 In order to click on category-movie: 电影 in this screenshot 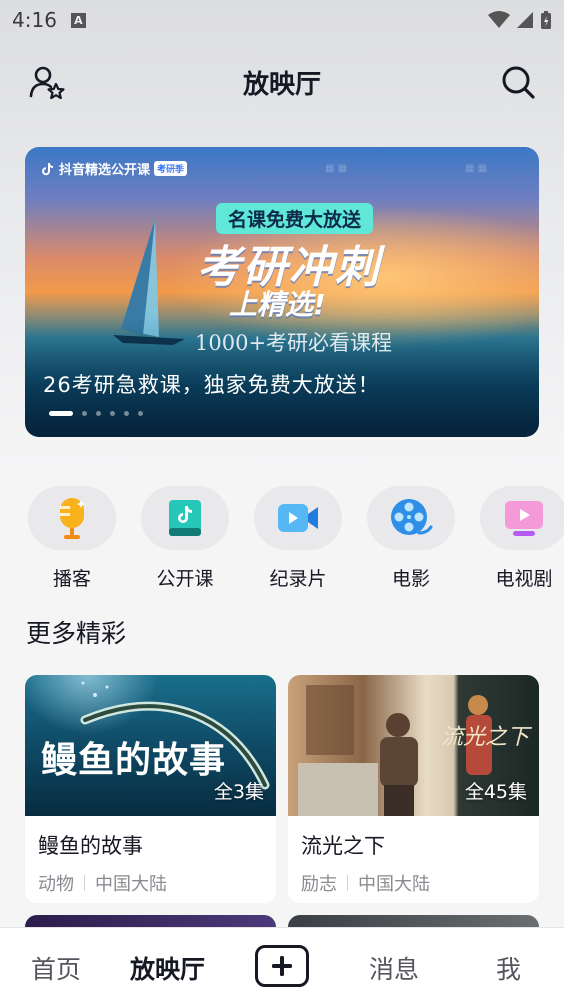, I will do `click(411, 538)`.